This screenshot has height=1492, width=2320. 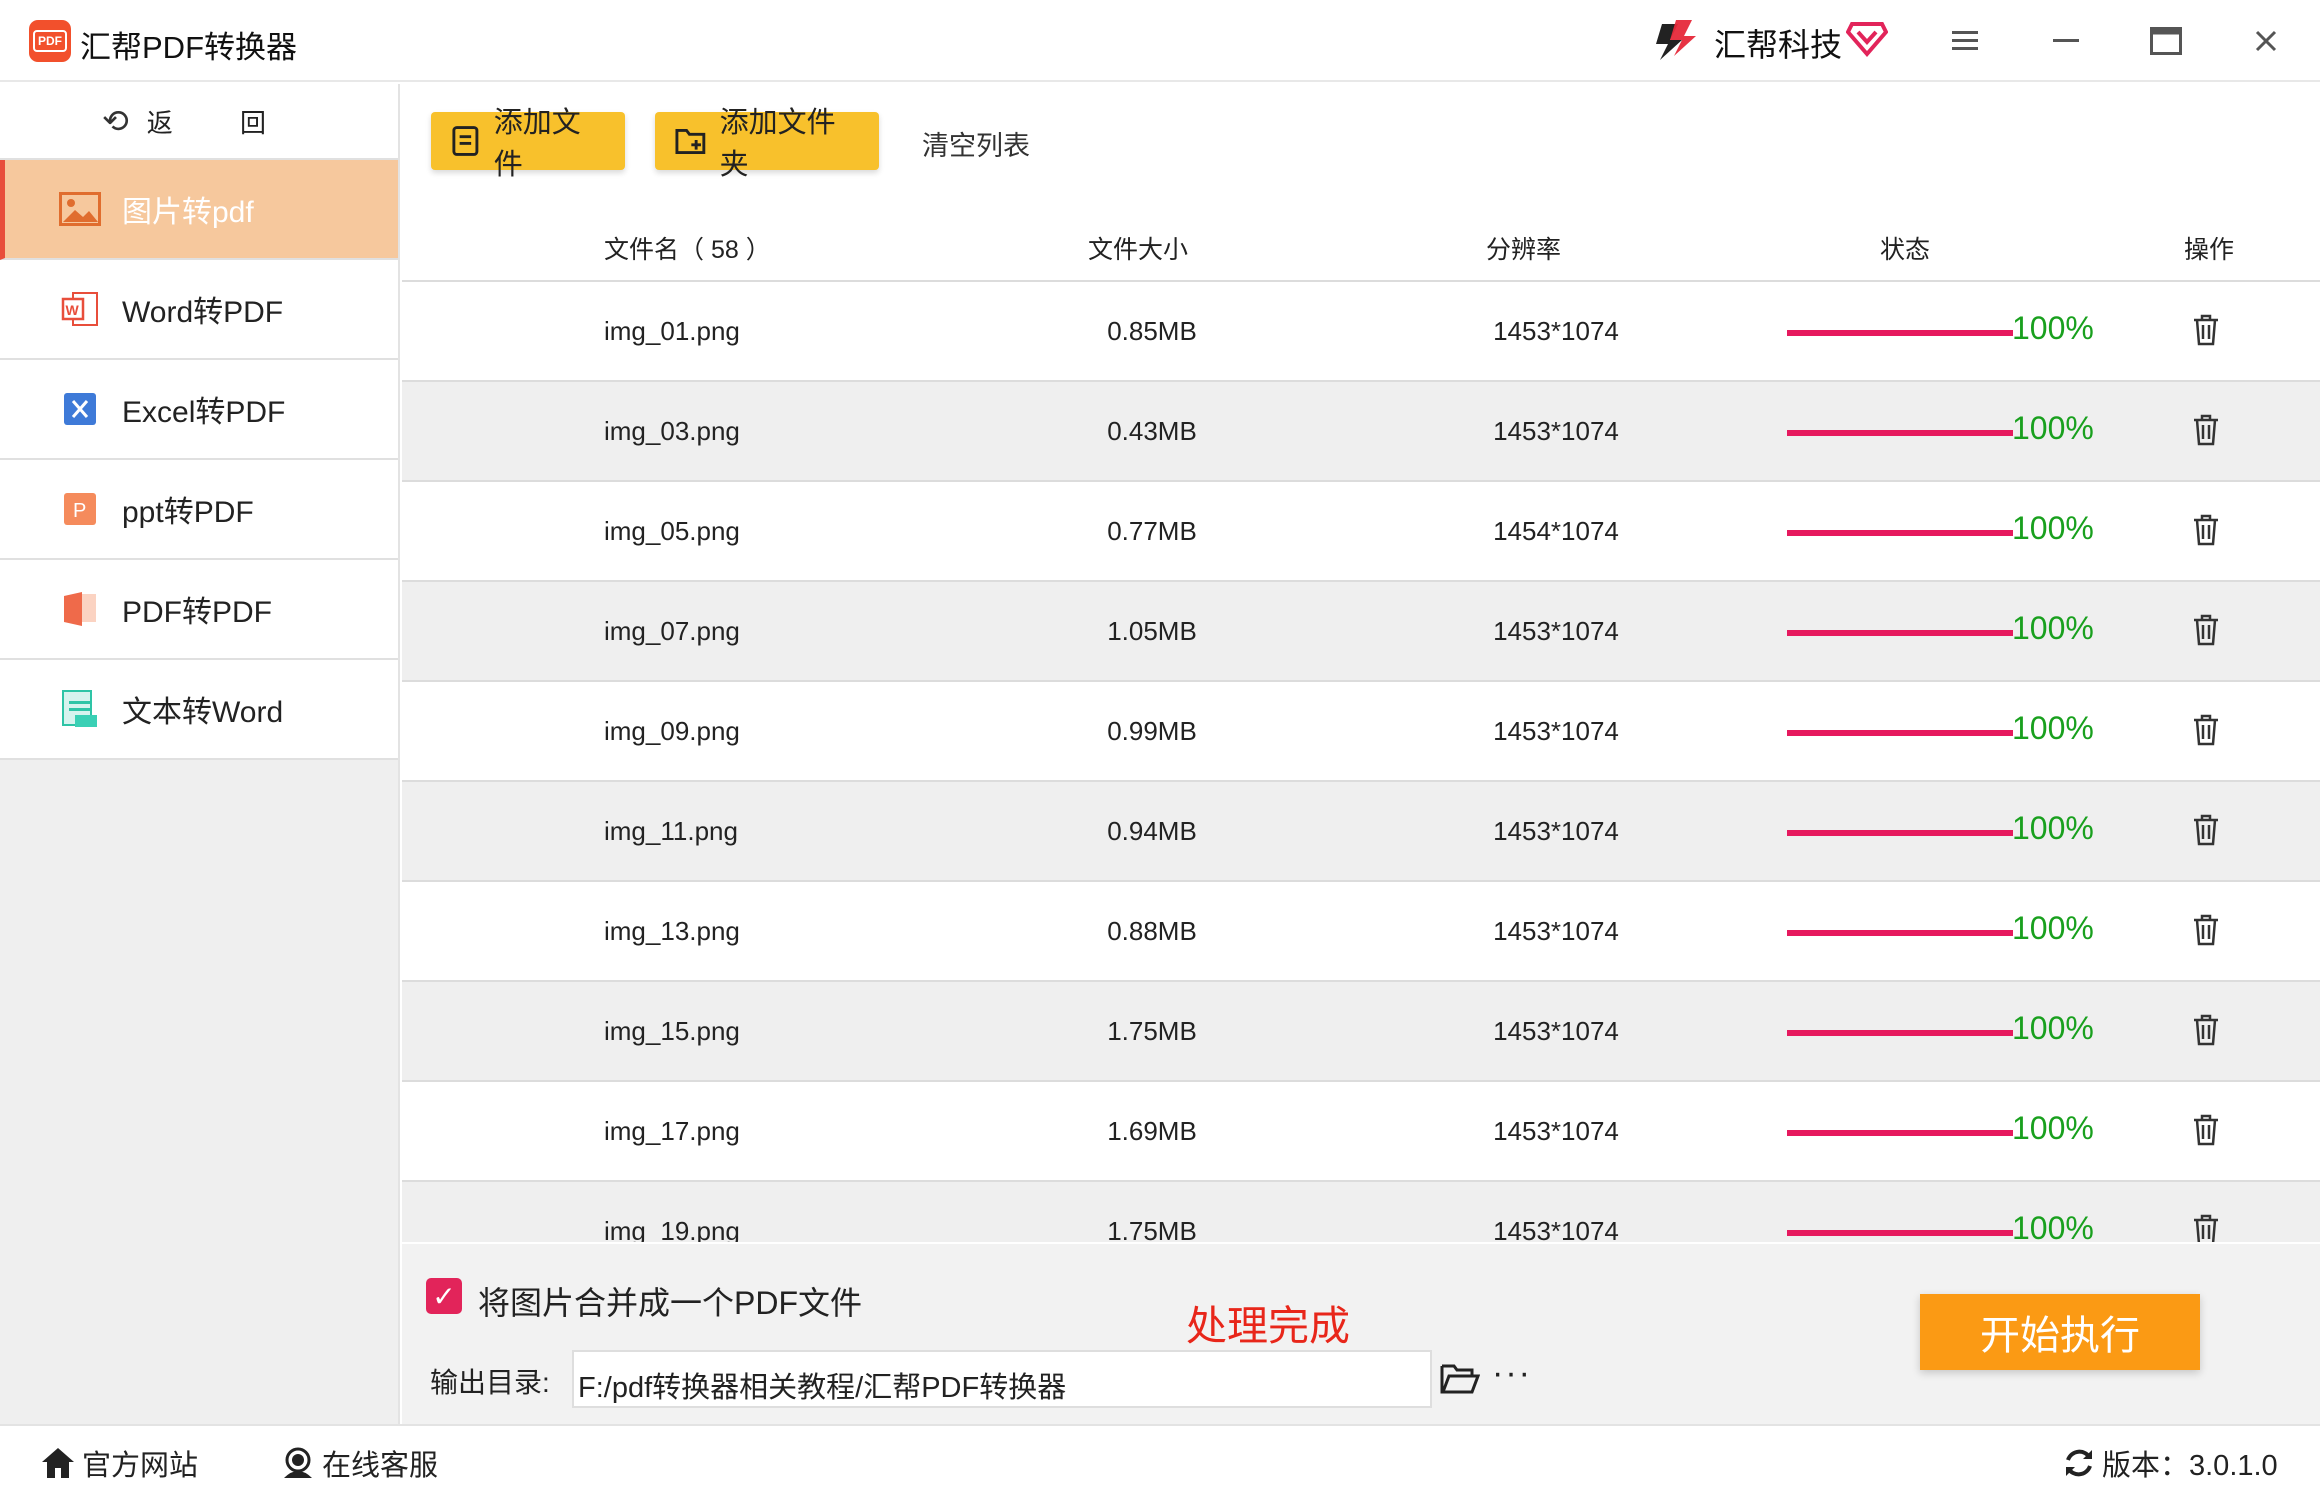 I want to click on table-row: img_09.png 0.99MB 1453*1074 100%, so click(x=1361, y=732).